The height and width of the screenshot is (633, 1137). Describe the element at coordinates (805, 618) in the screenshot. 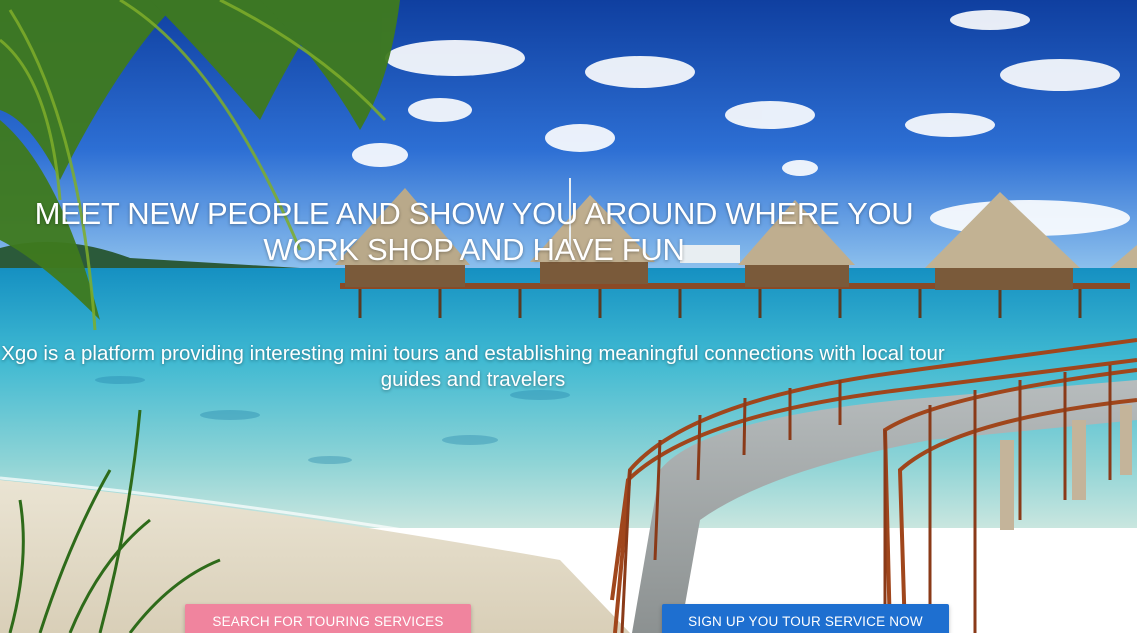

I see `sign-up-tour-service-button: SIGN UP YOU TOUR SERVICE NOW` at that location.